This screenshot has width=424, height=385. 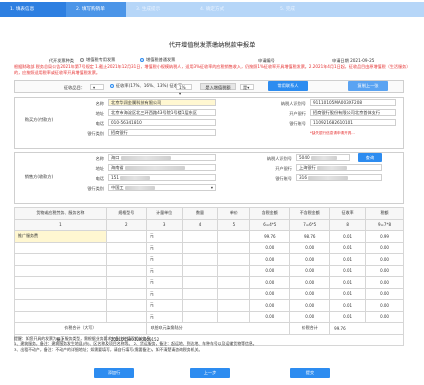 What do you see at coordinates (162, 187) in the screenshot?
I see `seller-bank-type-select: 中国工 ▾` at bounding box center [162, 187].